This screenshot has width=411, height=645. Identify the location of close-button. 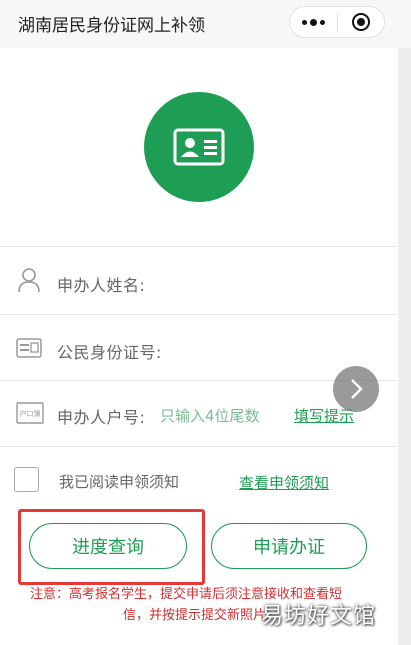
(361, 22).